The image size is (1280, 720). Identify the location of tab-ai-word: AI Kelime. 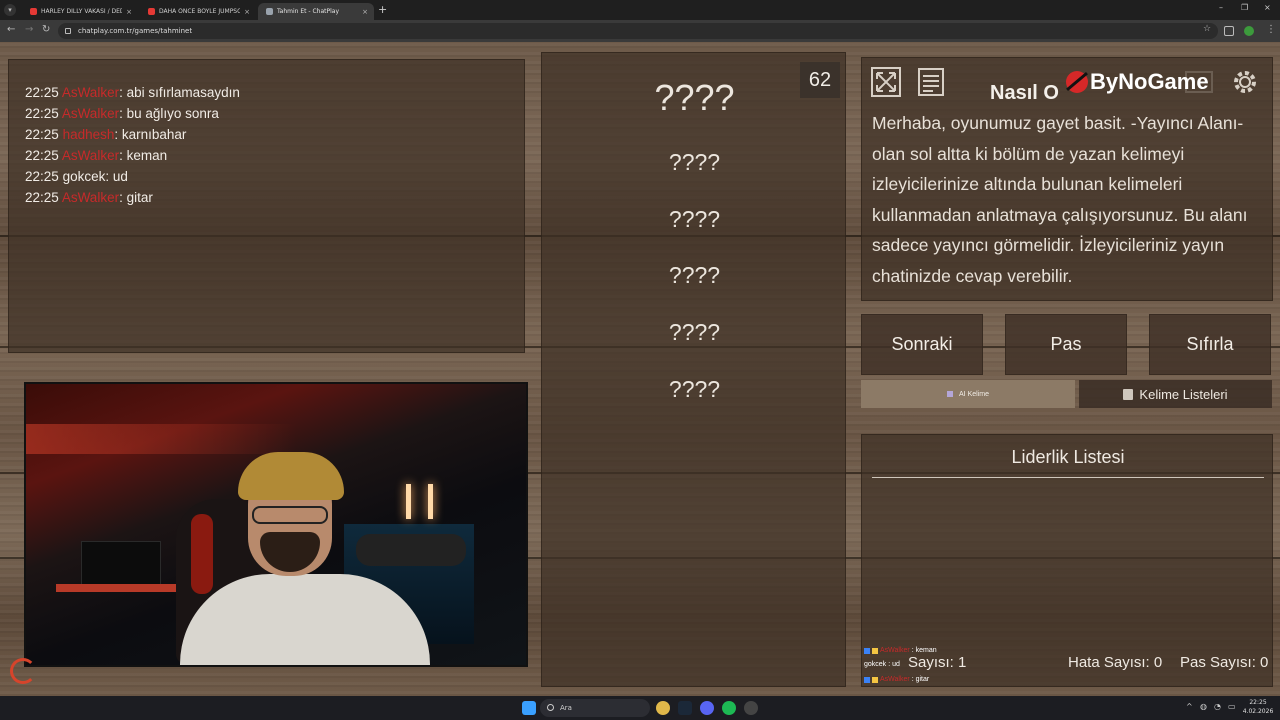
(968, 394).